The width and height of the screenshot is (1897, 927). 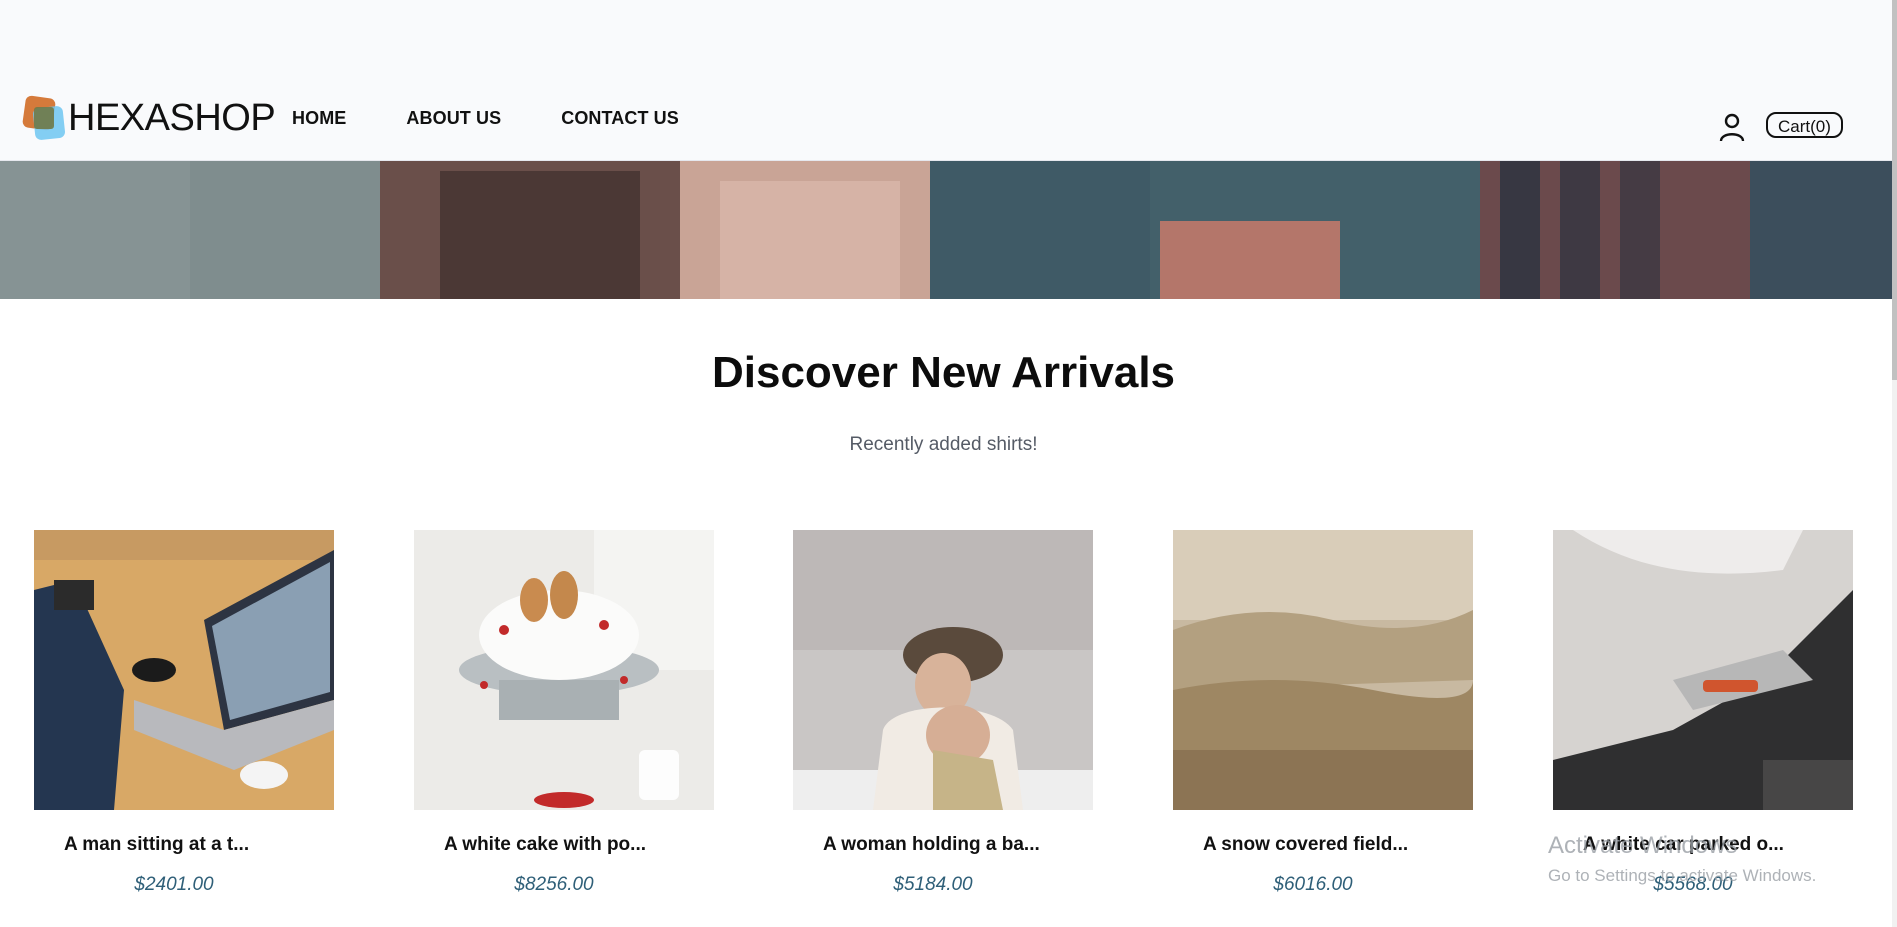 I want to click on watermark-subtitle: Go to Settings to activate Windows., so click(x=1682, y=875).